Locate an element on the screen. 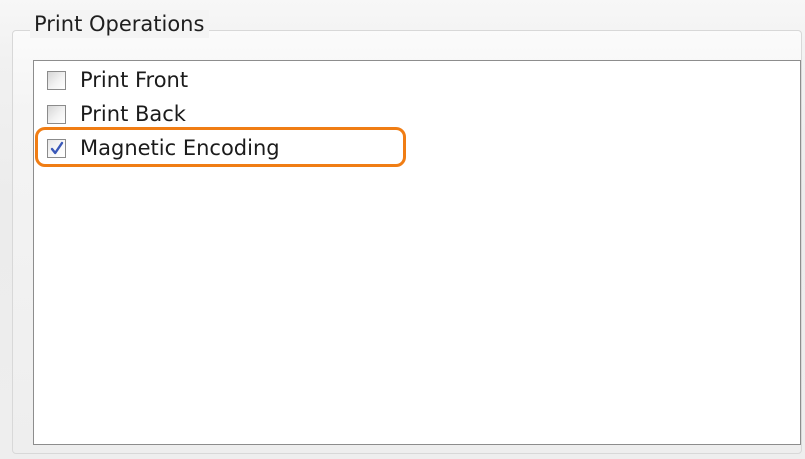 The image size is (805, 459). magnetic-encoding-checkbox is located at coordinates (56, 148).